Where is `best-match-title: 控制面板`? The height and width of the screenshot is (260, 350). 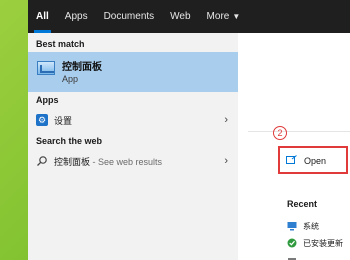 best-match-title: 控制面板 is located at coordinates (82, 67).